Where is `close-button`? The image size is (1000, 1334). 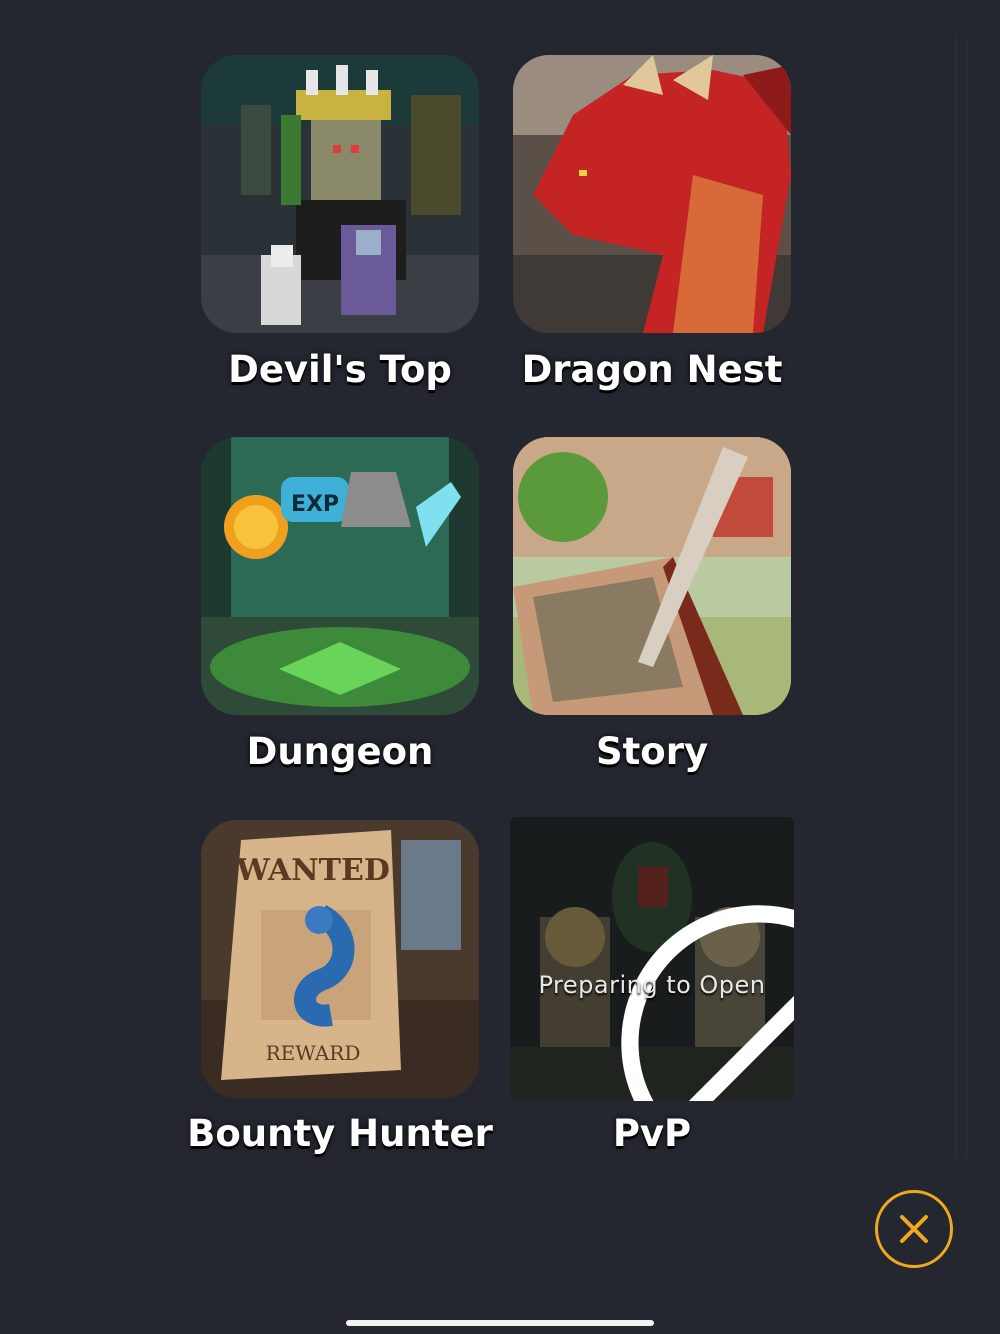
close-button is located at coordinates (914, 1229).